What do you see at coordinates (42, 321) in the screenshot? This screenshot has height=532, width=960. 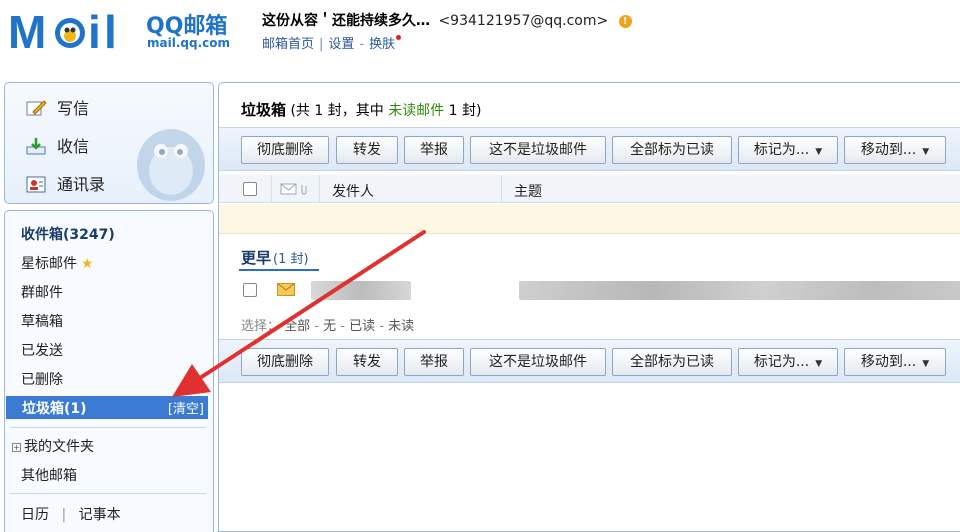 I see `sidebar-item-drafts: 草稿箱` at bounding box center [42, 321].